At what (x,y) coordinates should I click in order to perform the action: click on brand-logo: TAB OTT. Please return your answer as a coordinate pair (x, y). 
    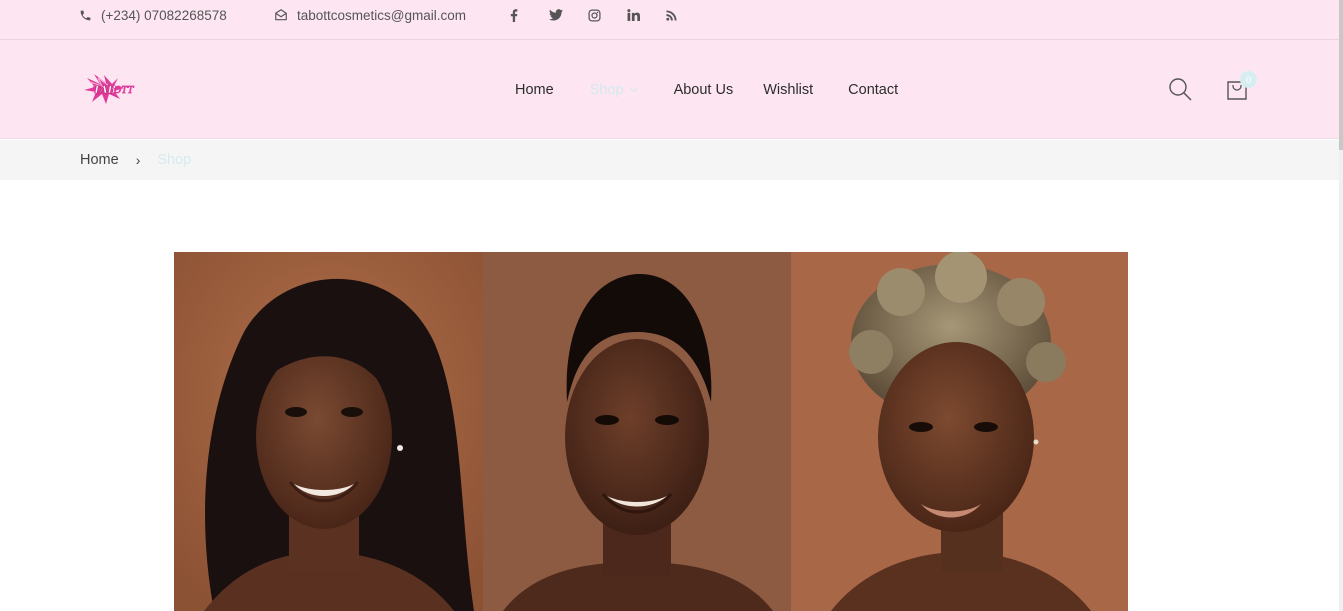
    Looking at the image, I should click on (115, 90).